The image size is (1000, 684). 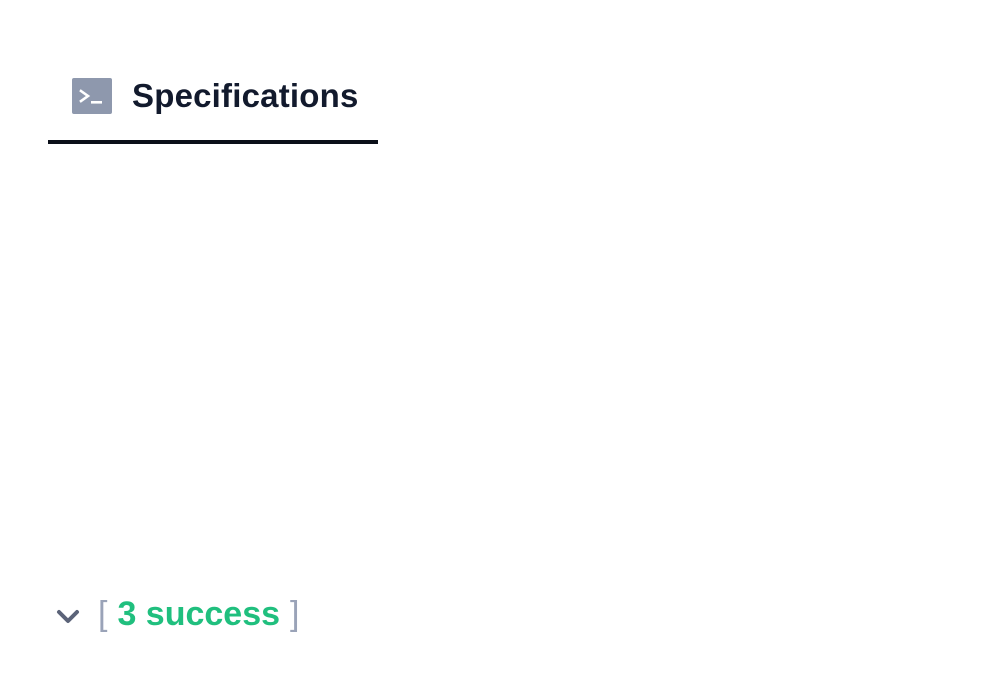 I want to click on terminal-icon, so click(x=92, y=96).